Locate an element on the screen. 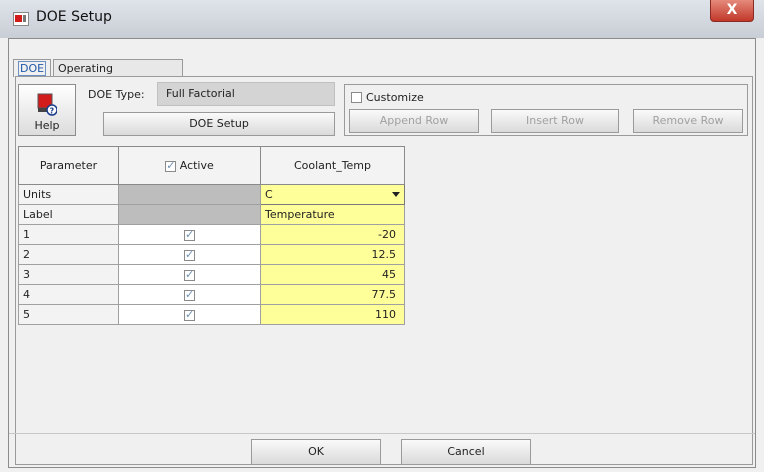 The height and width of the screenshot is (472, 764). label-active-cell is located at coordinates (189, 214).